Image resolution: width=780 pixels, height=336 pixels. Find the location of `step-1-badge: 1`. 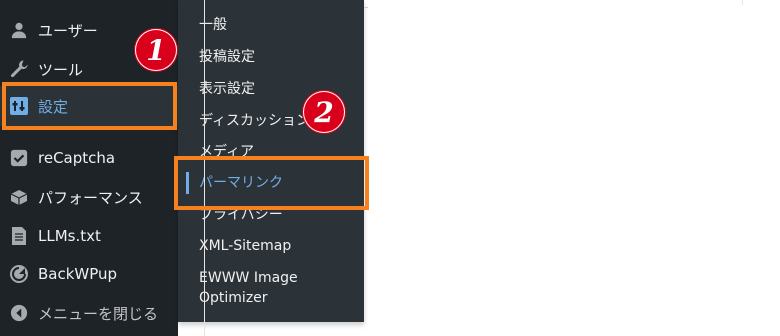

step-1-badge: 1 is located at coordinates (156, 50).